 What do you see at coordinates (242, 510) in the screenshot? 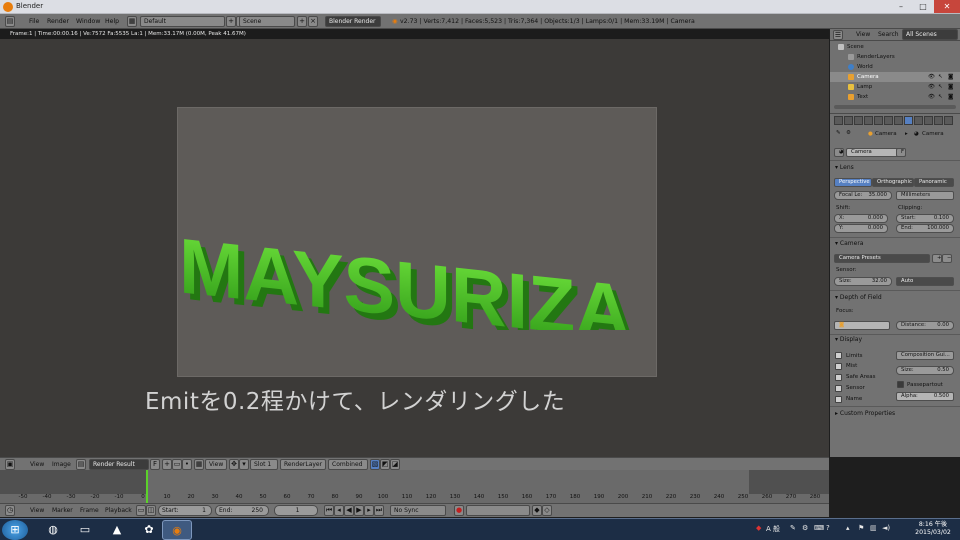
I see `end-frame-field: End: 250` at bounding box center [242, 510].